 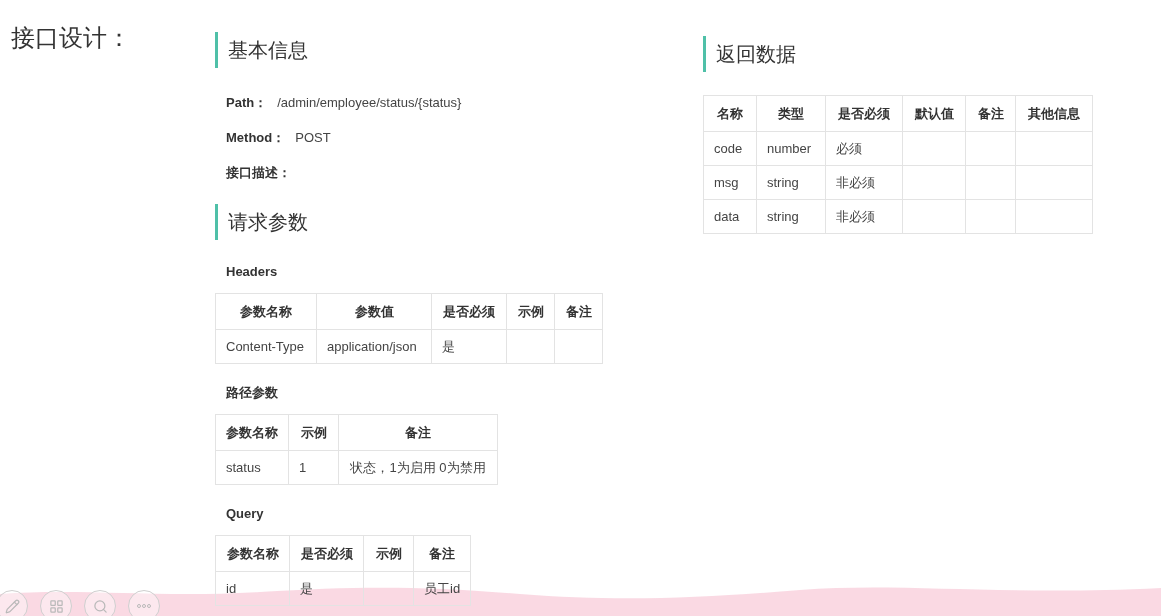 I want to click on zoom-button, so click(x=100, y=603).